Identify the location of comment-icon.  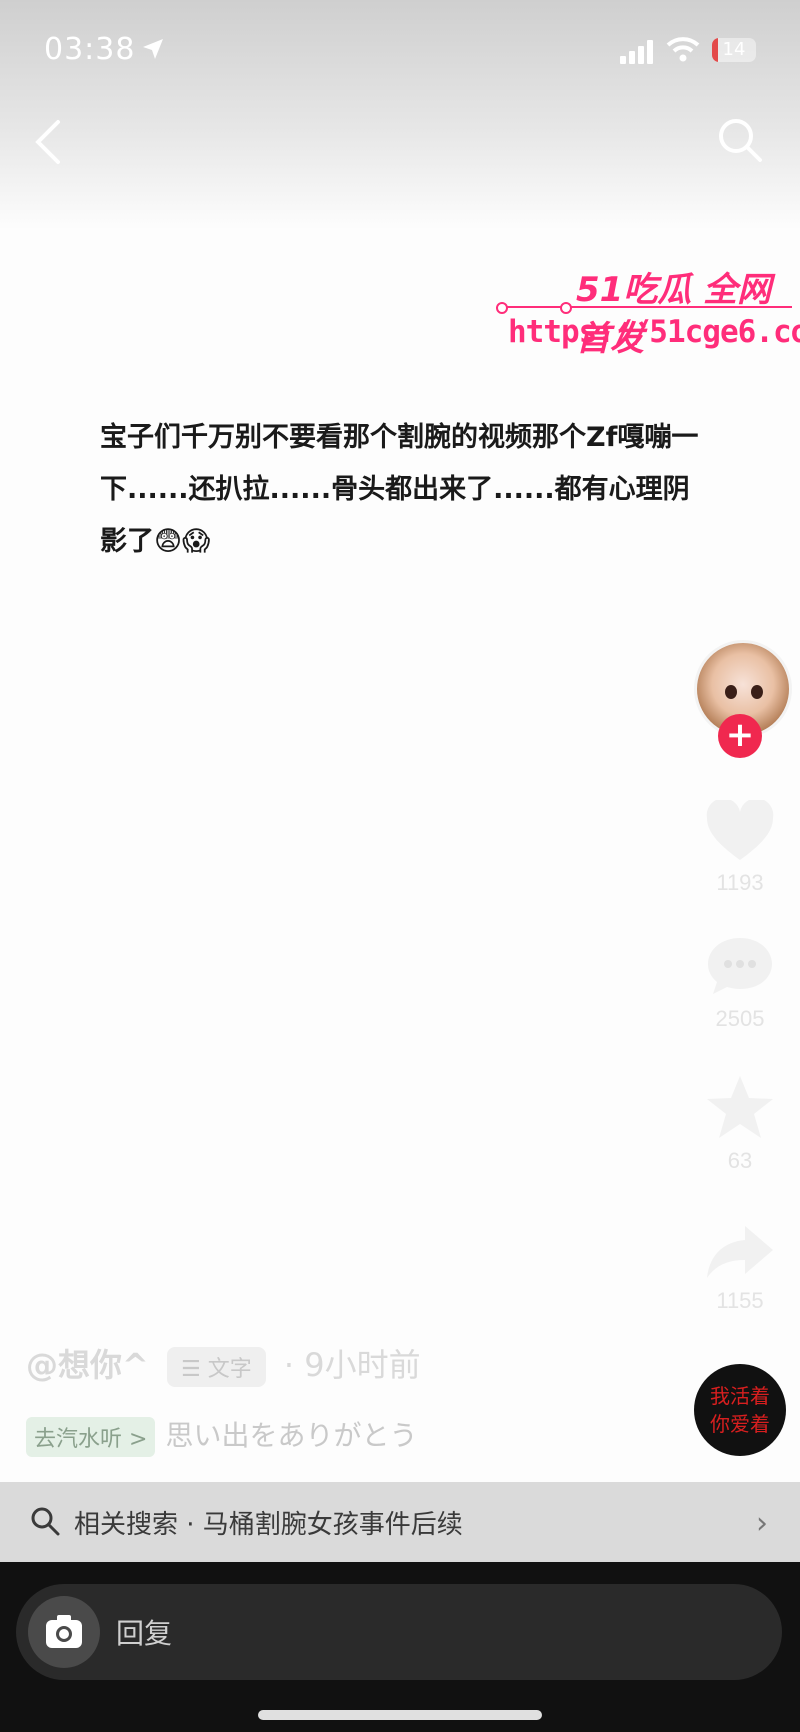
(740, 966).